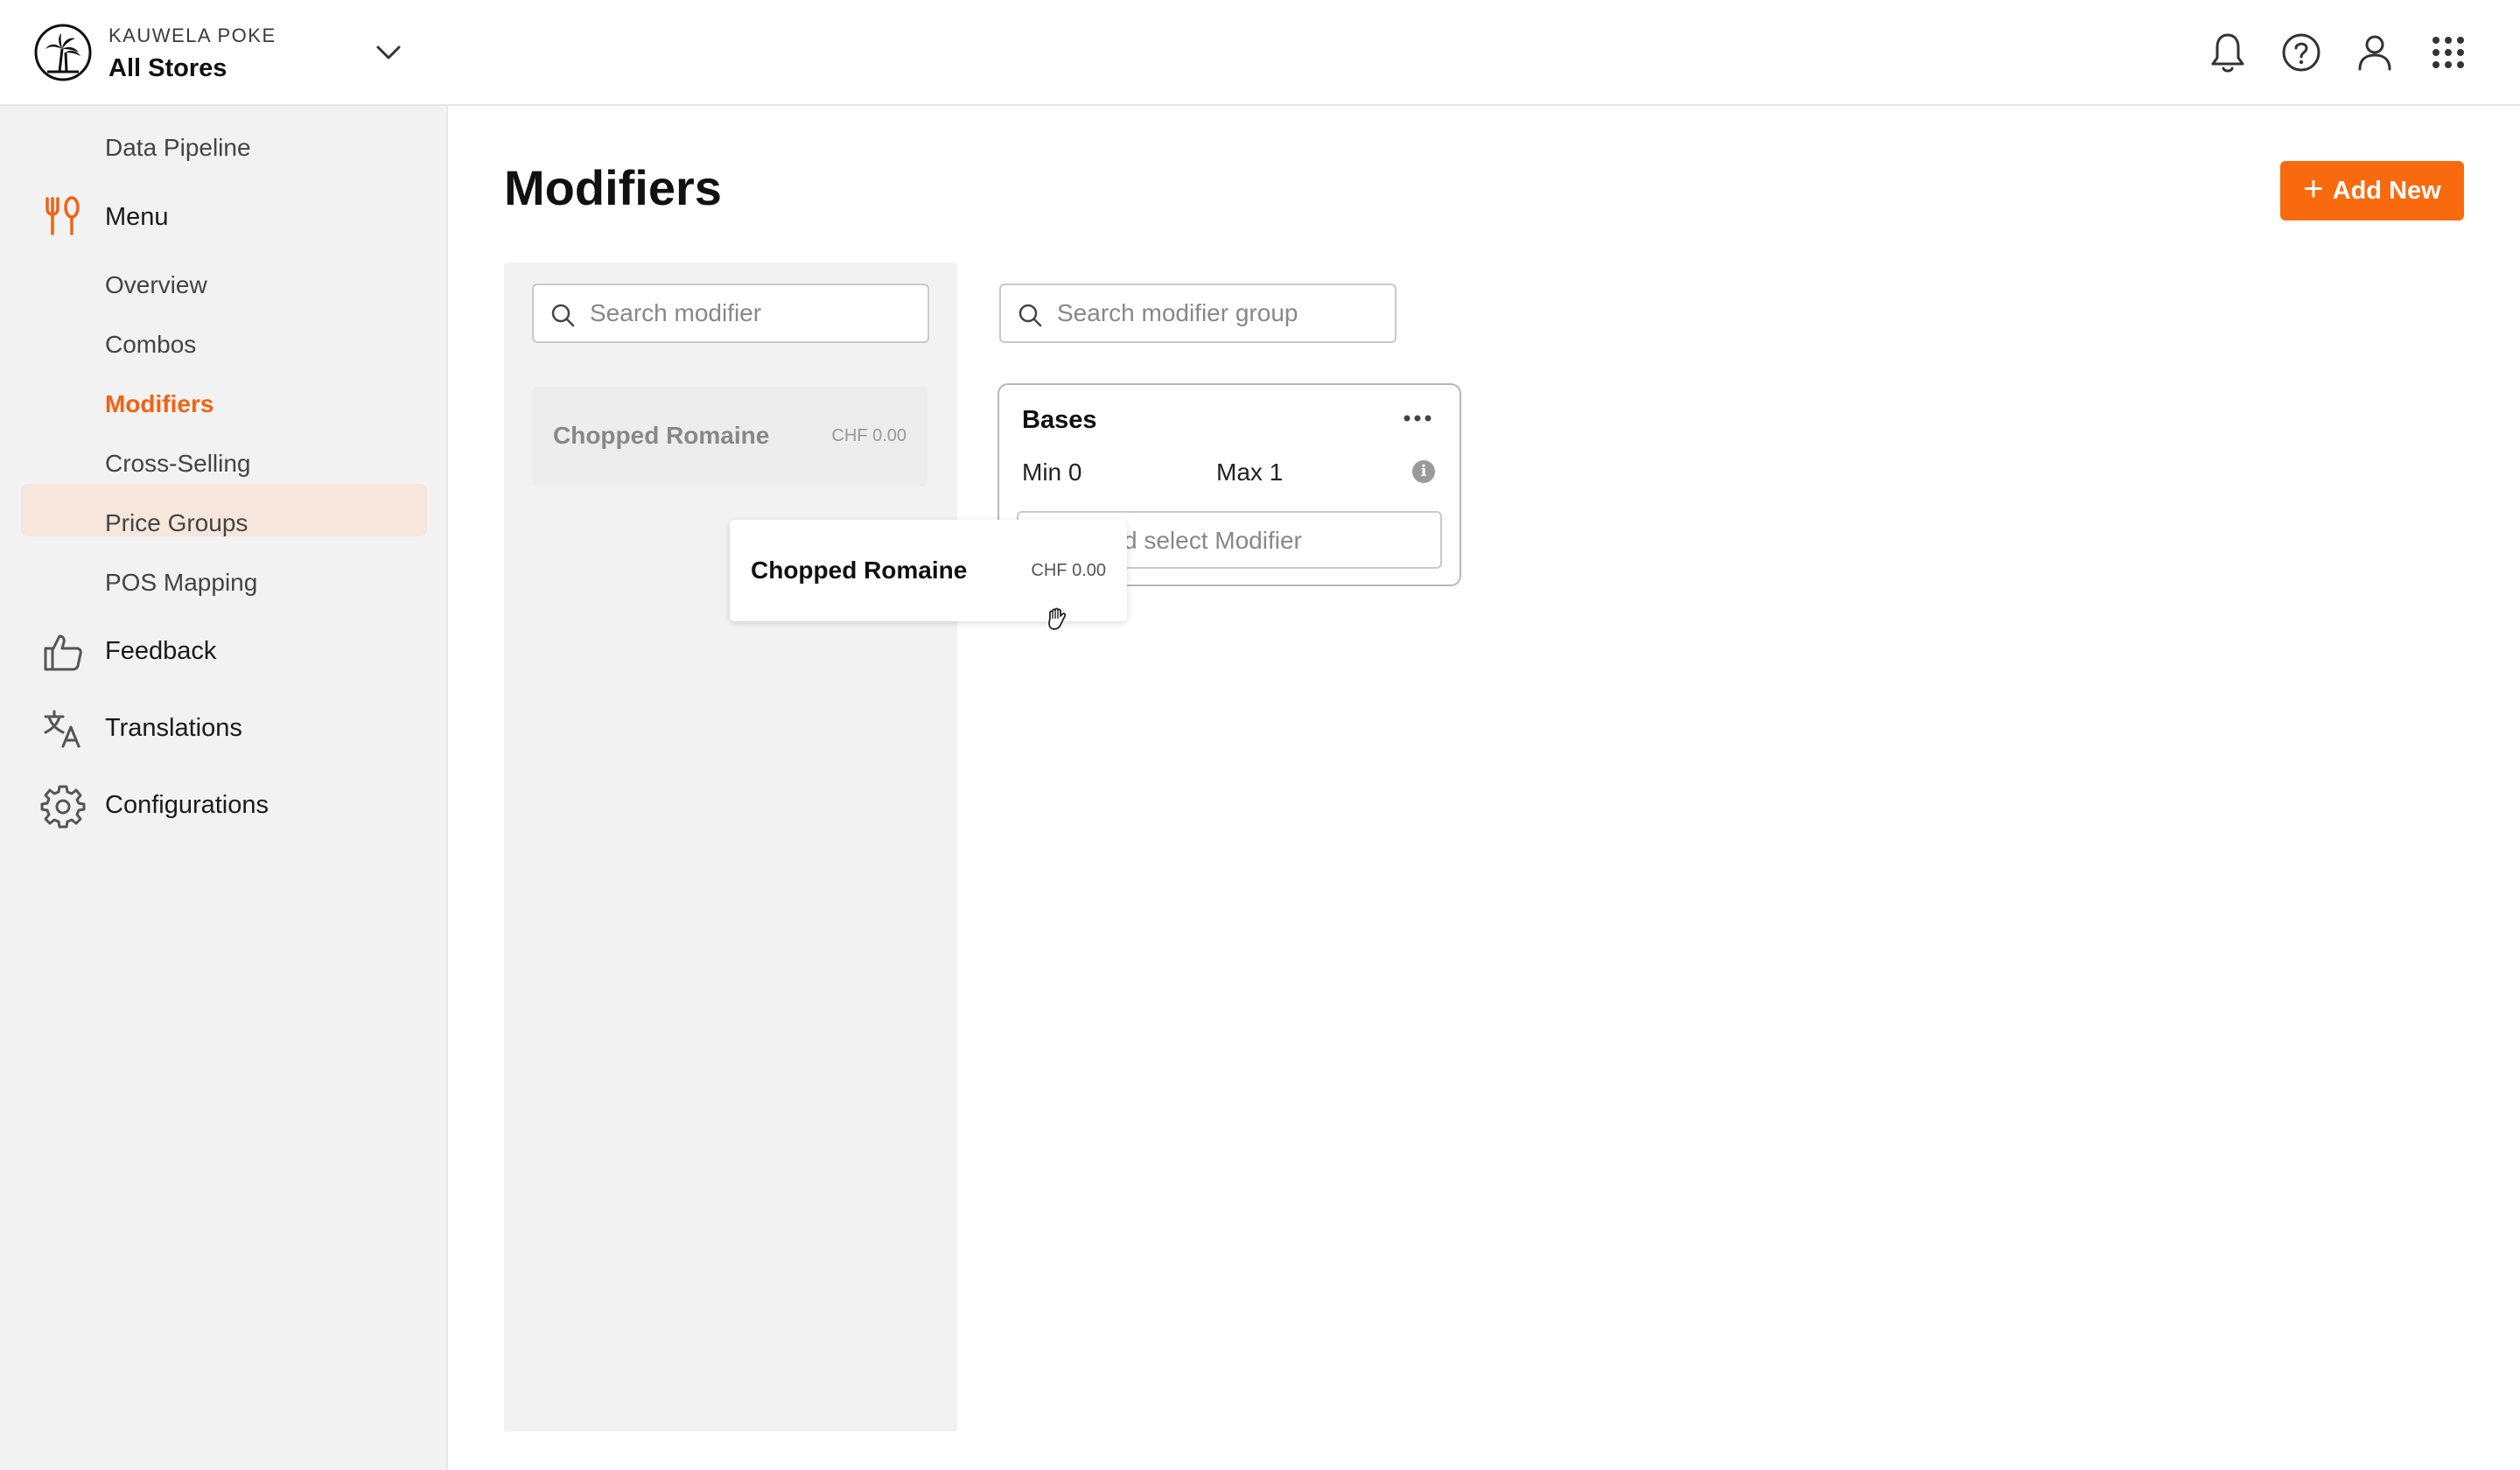 Image resolution: width=2520 pixels, height=1470 pixels. What do you see at coordinates (388, 52) in the screenshot?
I see `chevron-down-icon` at bounding box center [388, 52].